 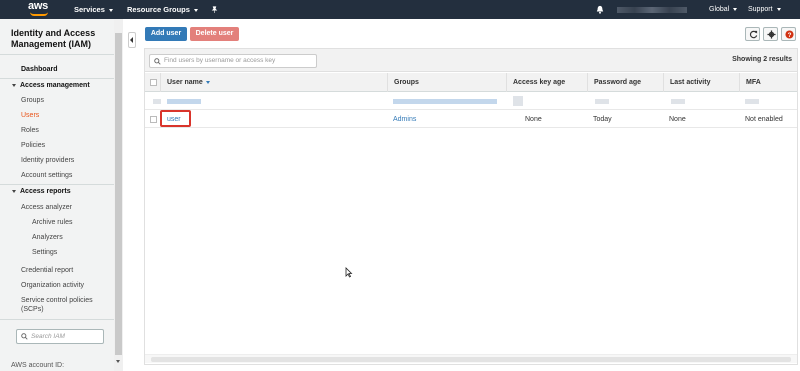 What do you see at coordinates (48, 336) in the screenshot?
I see `sidebar-search-placeholder: Search IAM` at bounding box center [48, 336].